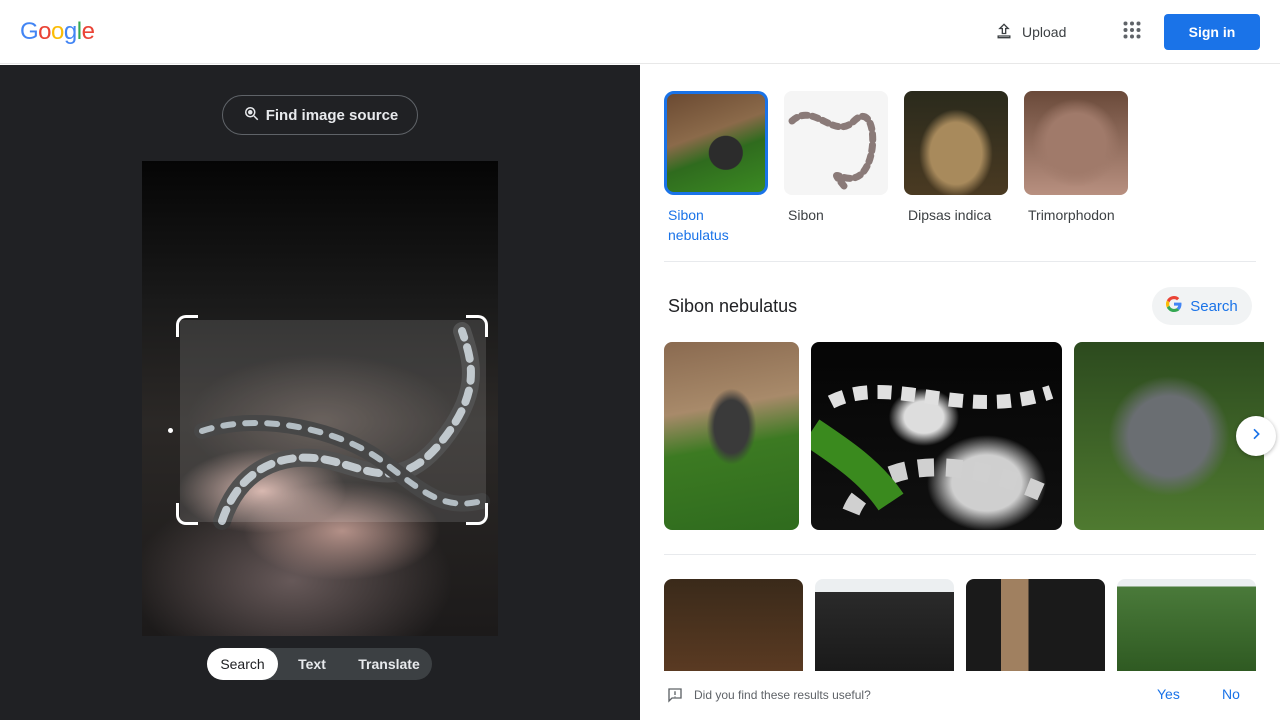 This screenshot has width=1280, height=720. I want to click on lens-search-icon, so click(251, 115).